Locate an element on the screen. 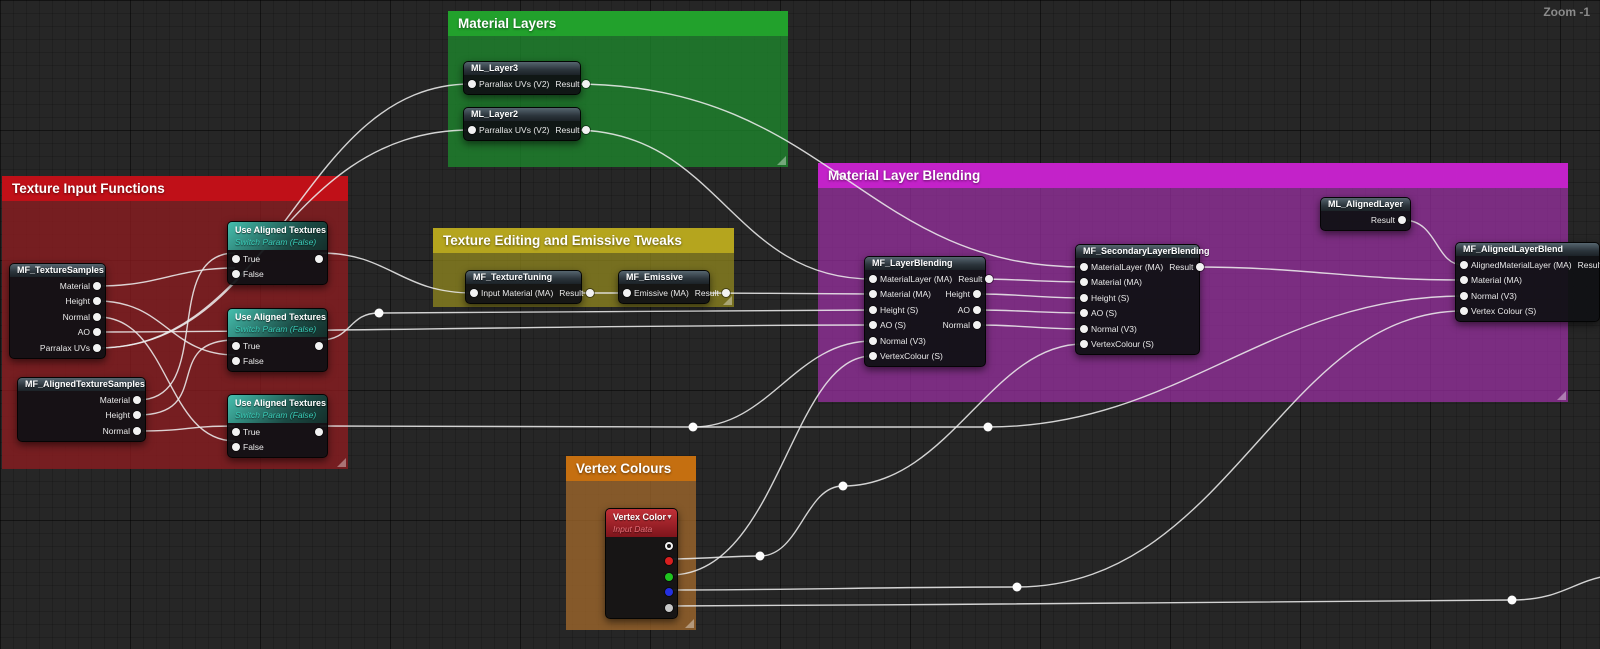  node-ml-layer3: ML_Layer3 Parrallax UVs (V2) Result is located at coordinates (527, 78).